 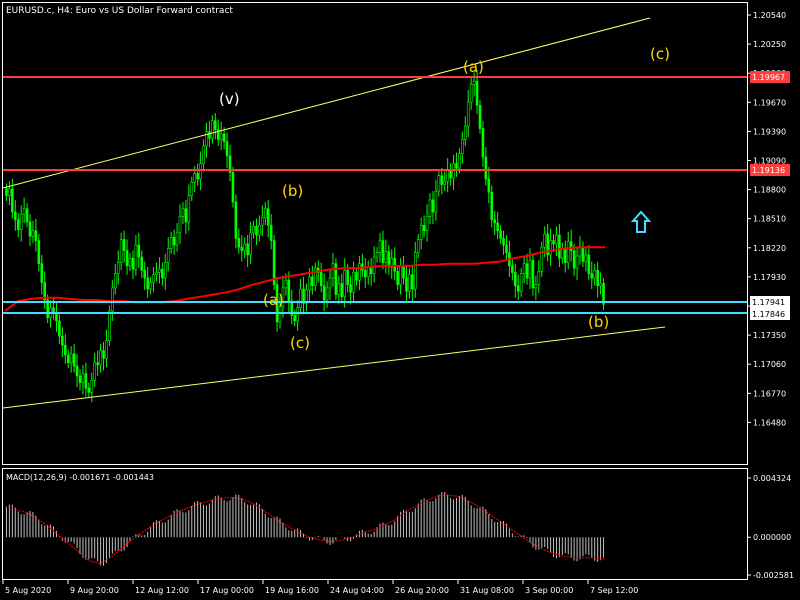 What do you see at coordinates (614, 590) in the screenshot?
I see `time-tick-label: 7 Sep 12:00` at bounding box center [614, 590].